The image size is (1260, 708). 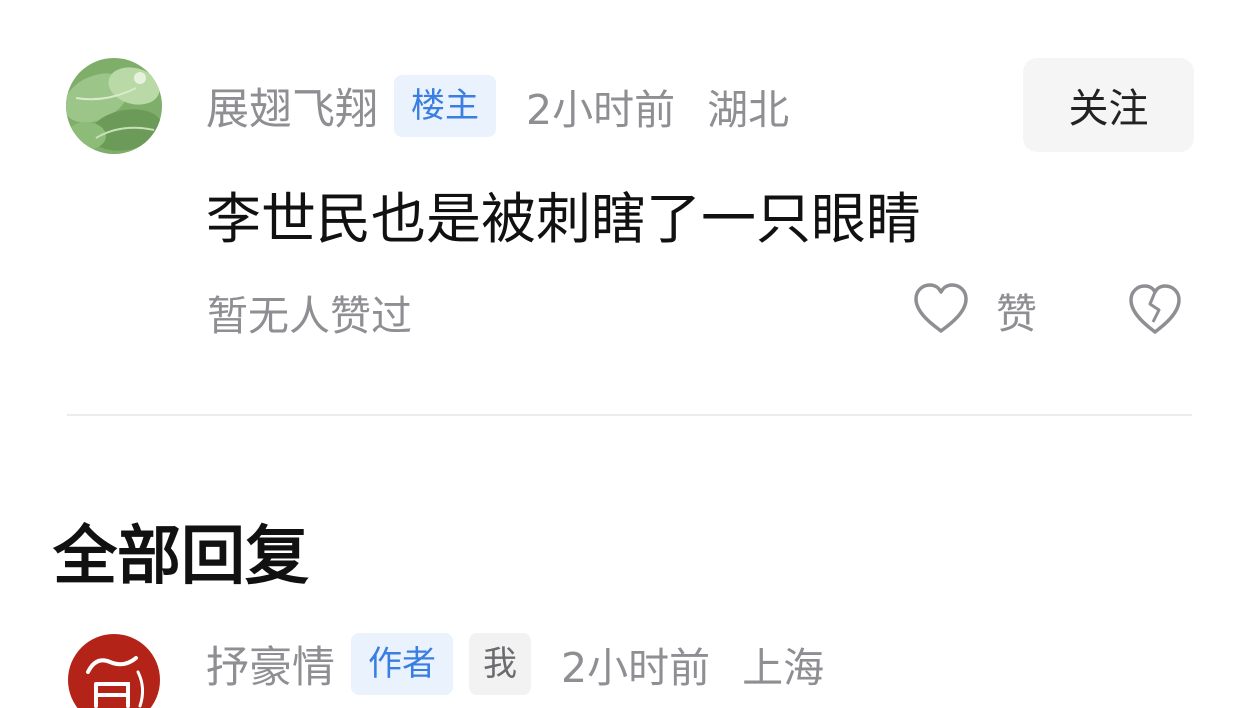 I want to click on dislike-button, so click(x=1155, y=311).